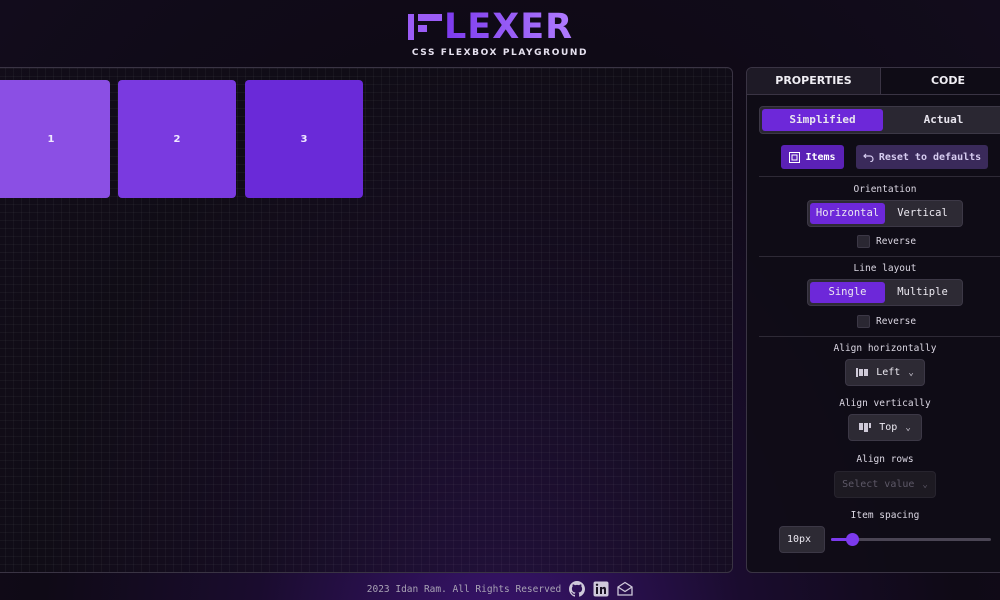 The image size is (1000, 600). I want to click on copyright-text: 2023 Idan Ram. All Rights Reserved, so click(464, 589).